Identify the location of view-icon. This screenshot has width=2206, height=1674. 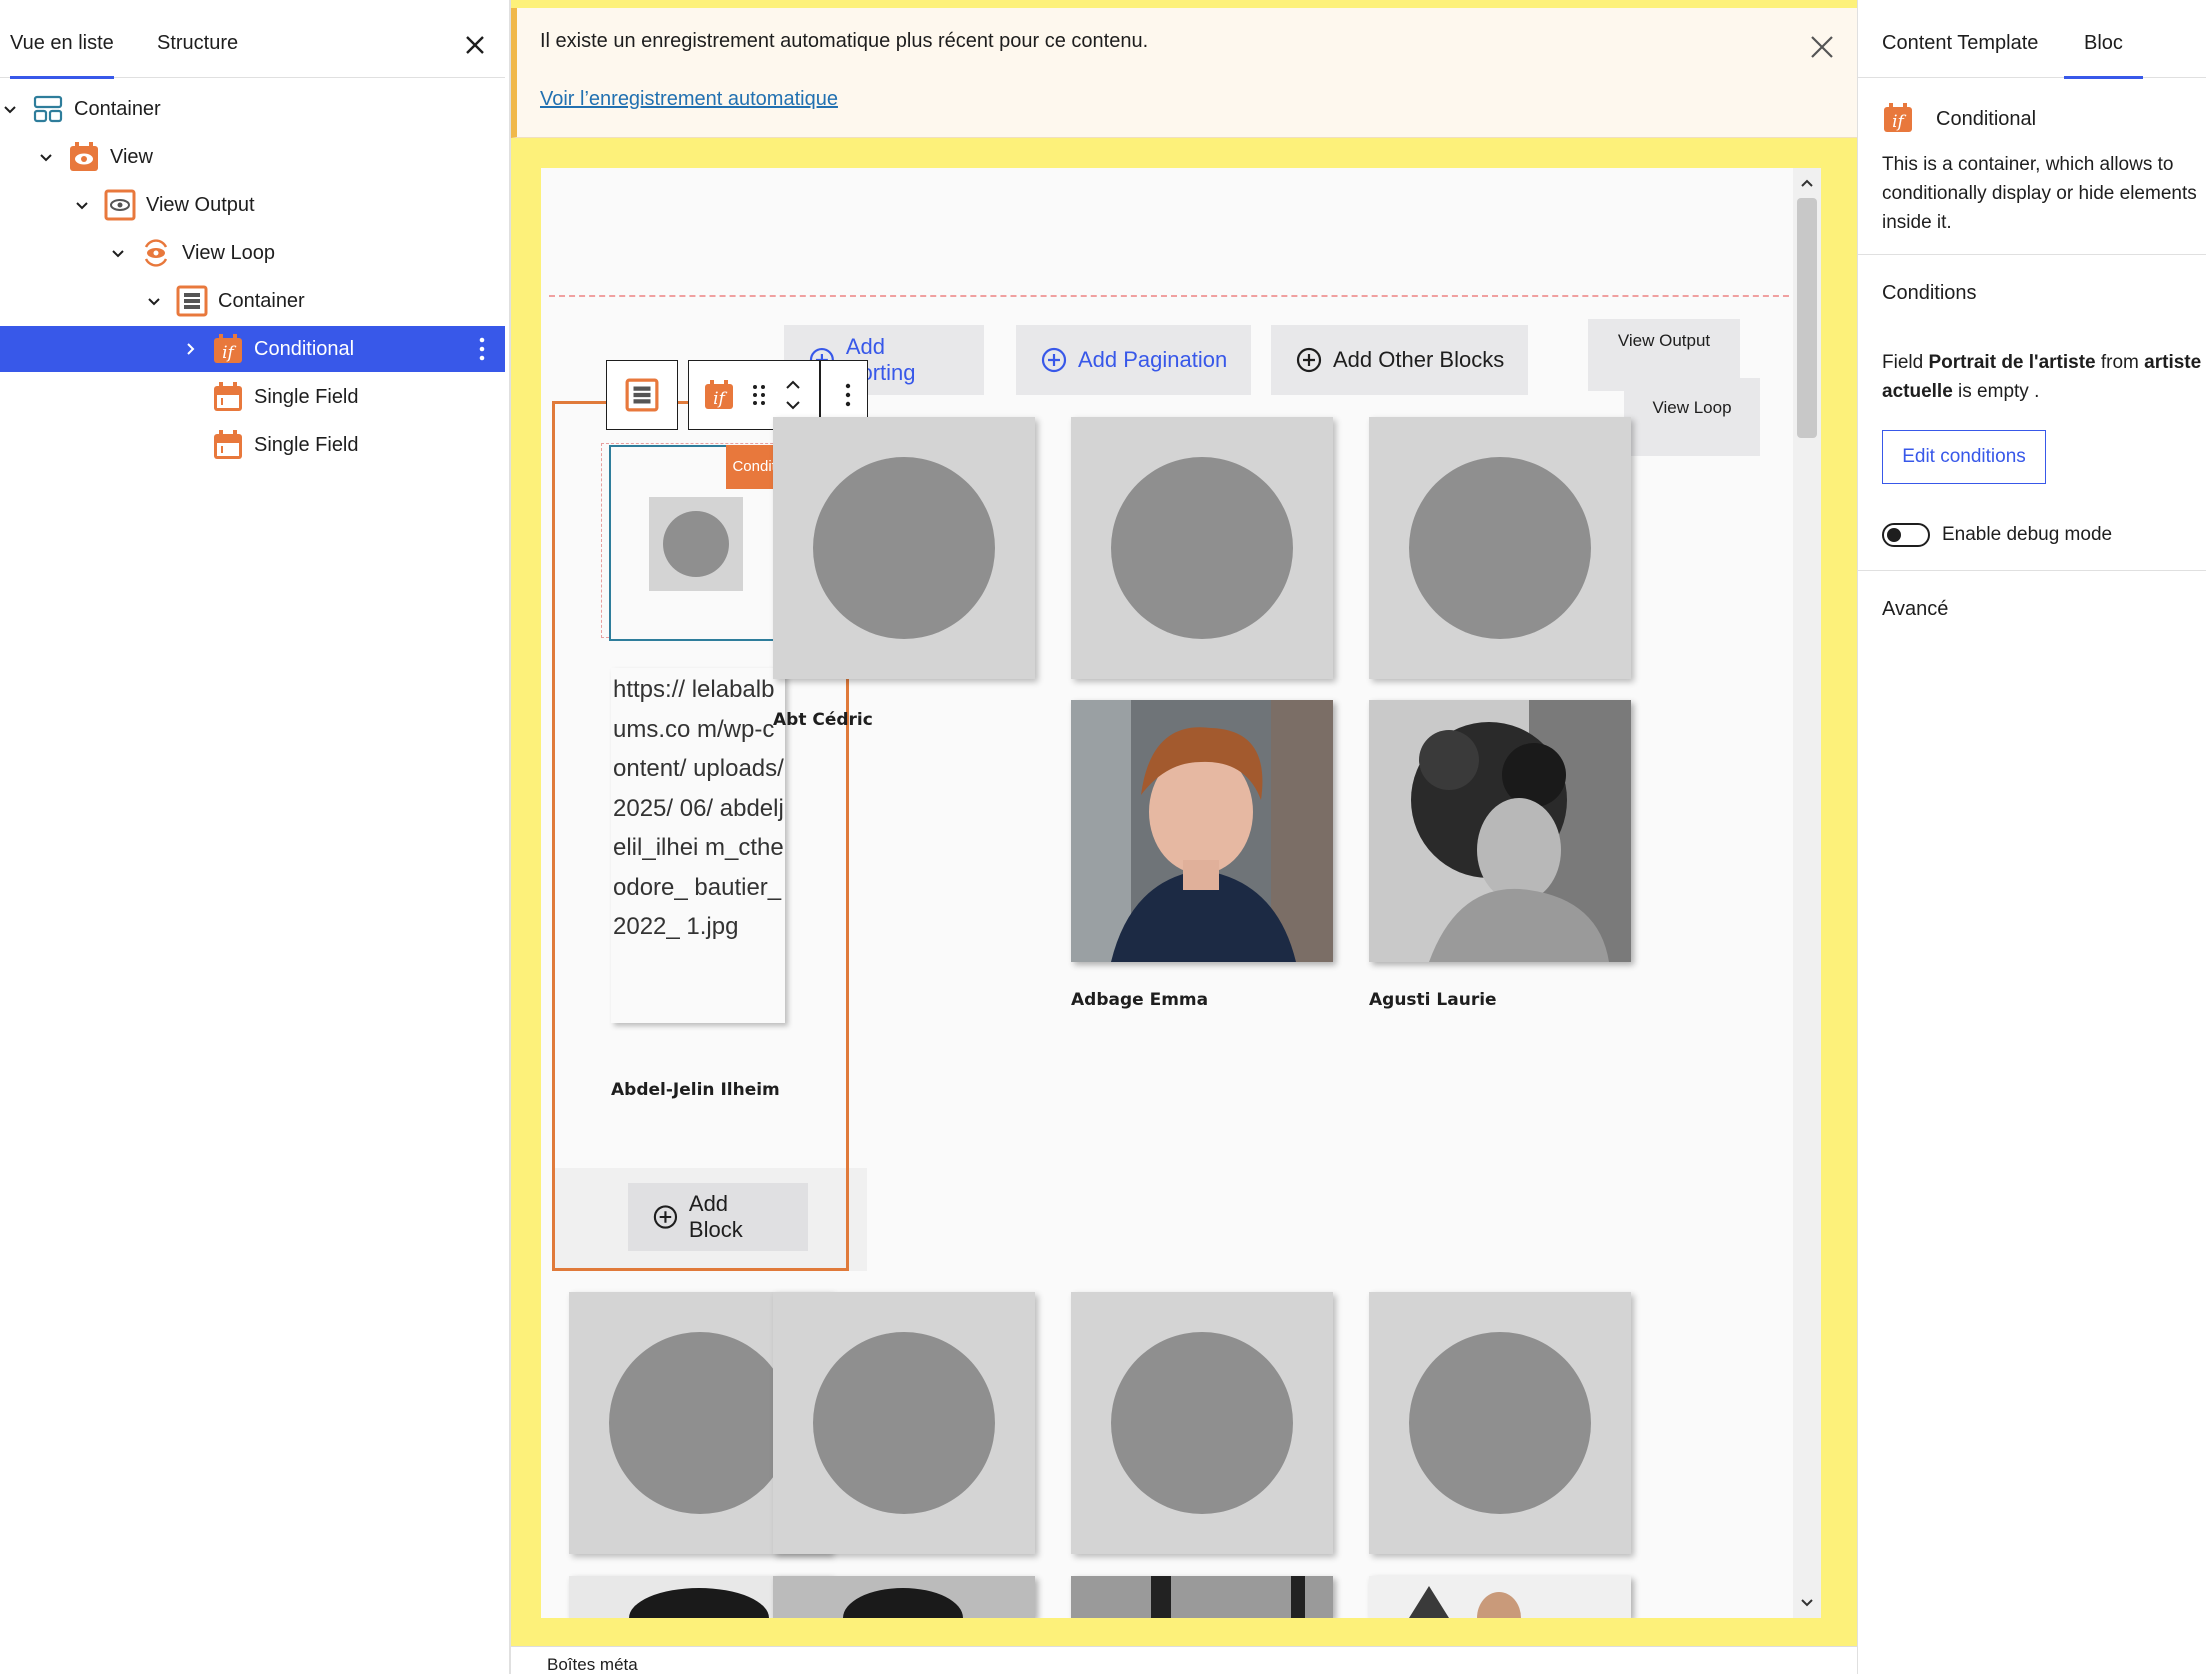
(84, 157).